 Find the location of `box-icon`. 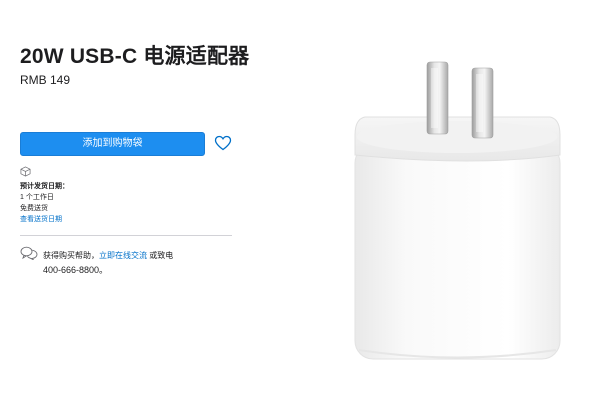

box-icon is located at coordinates (25, 171).